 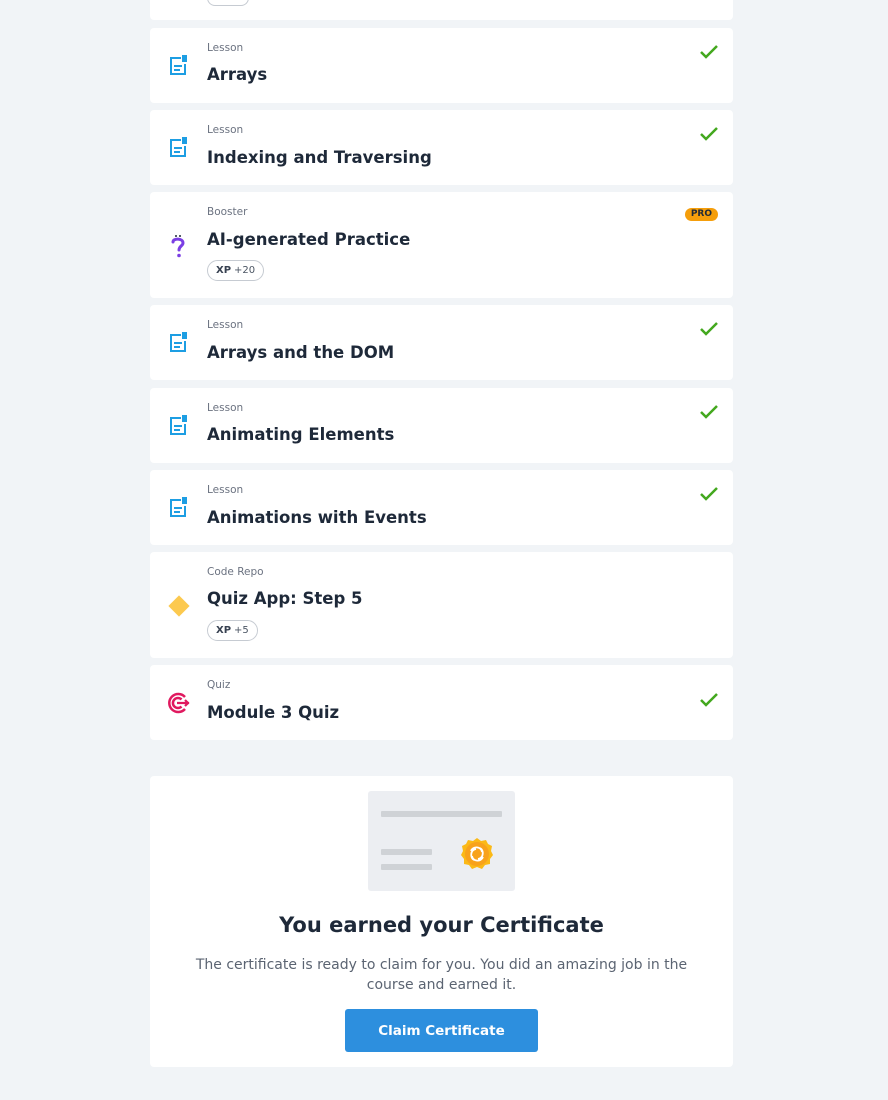 I want to click on claim-certificate-button: Claim Certificate, so click(x=441, y=1030).